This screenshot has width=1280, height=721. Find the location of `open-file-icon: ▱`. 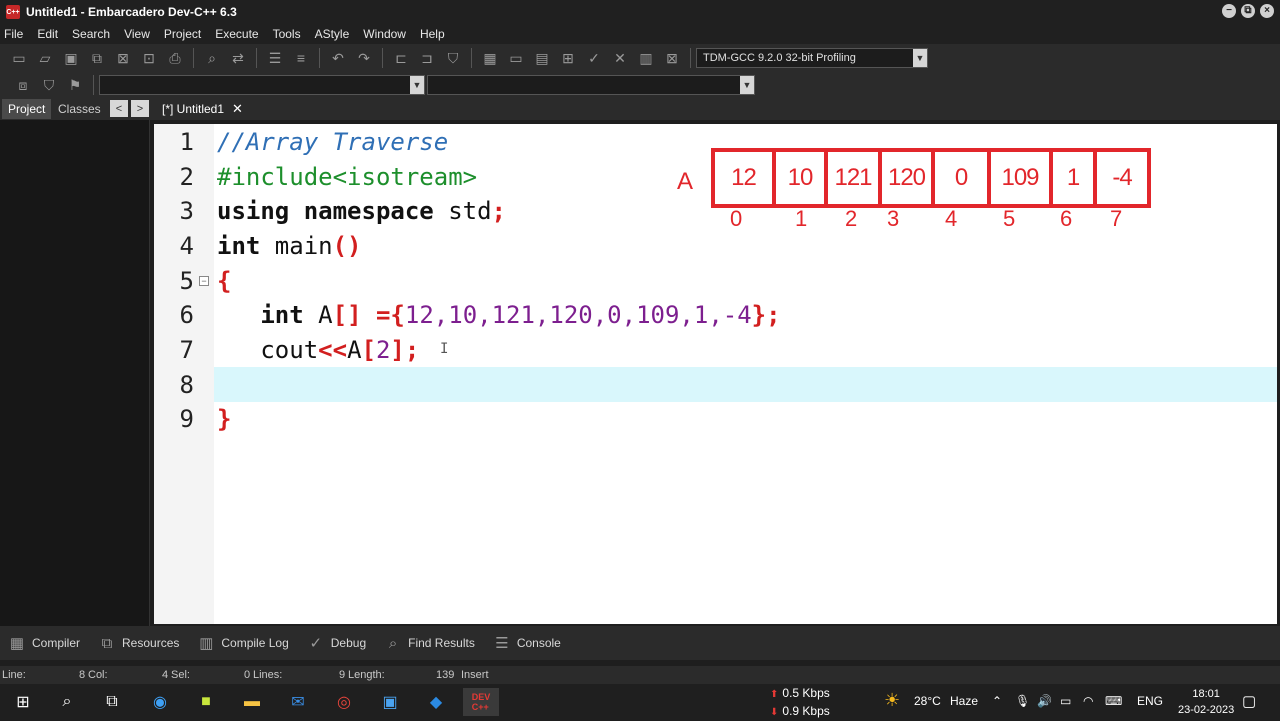

open-file-icon: ▱ is located at coordinates (45, 58).